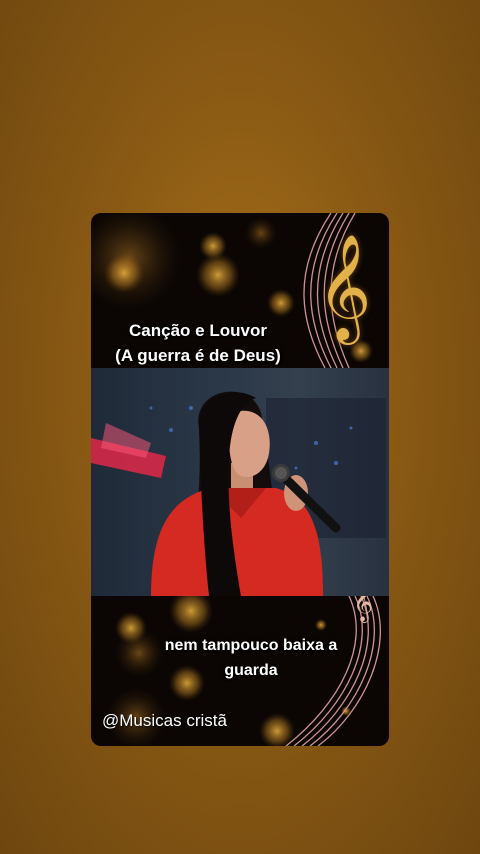  Describe the element at coordinates (251, 670) in the screenshot. I see `lyric-line2: guarda` at that location.